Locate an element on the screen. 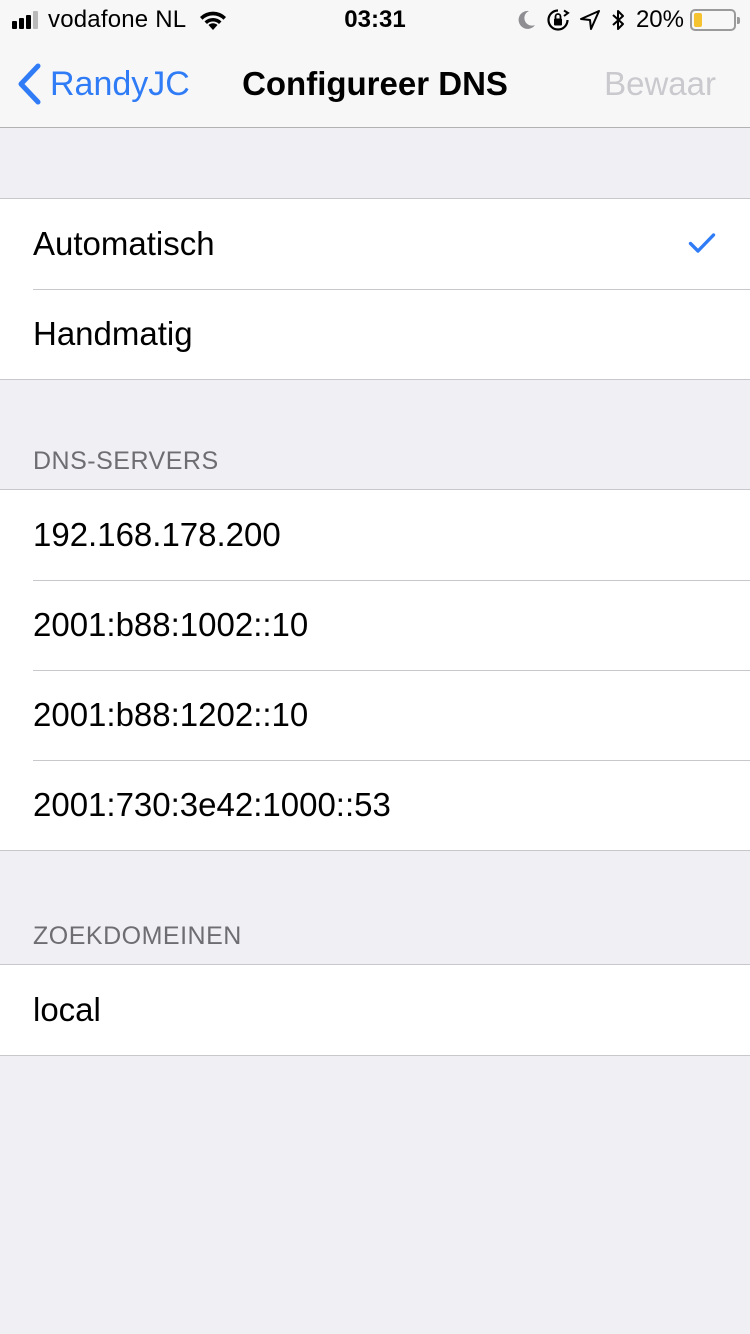 The width and height of the screenshot is (750, 1334). dns-server-row: 2001:b88:1202::10 is located at coordinates (375, 715).